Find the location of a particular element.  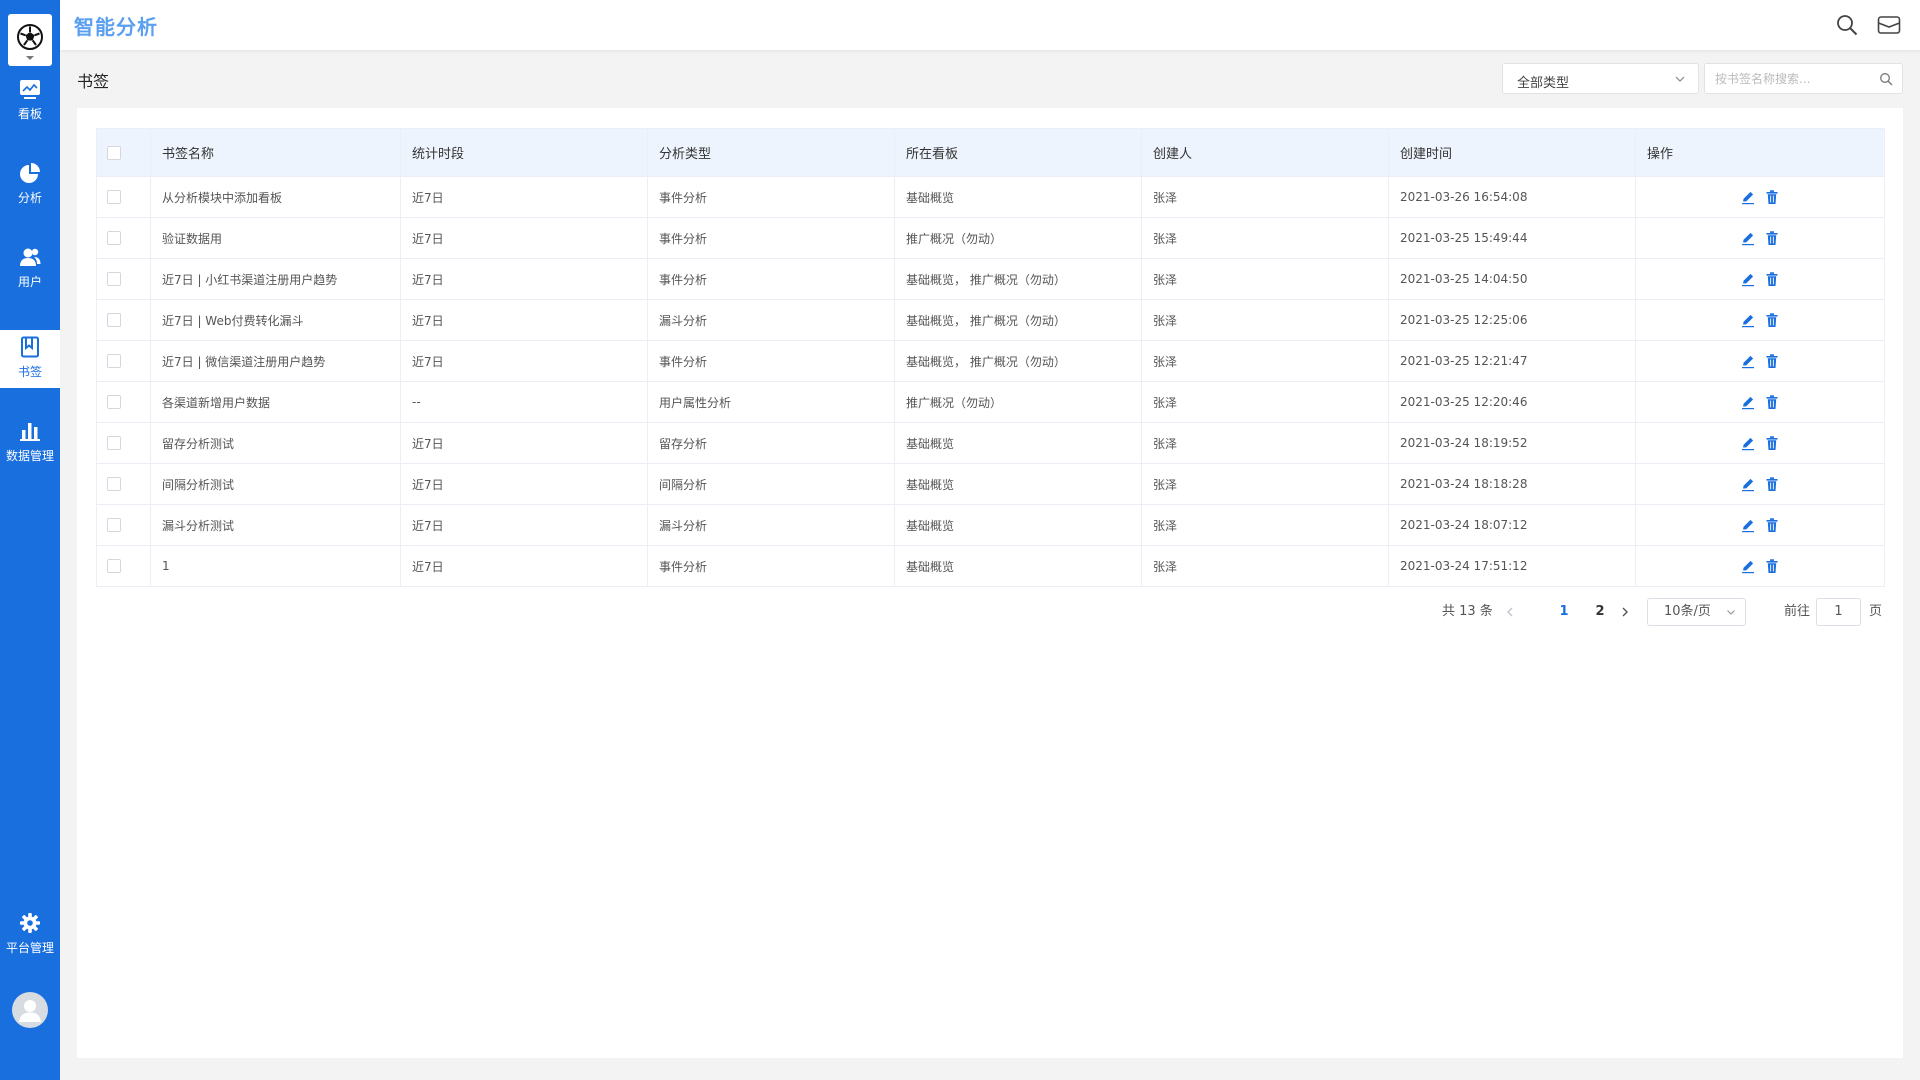

sidebar-item-analysis: 分析 is located at coordinates (30, 185).